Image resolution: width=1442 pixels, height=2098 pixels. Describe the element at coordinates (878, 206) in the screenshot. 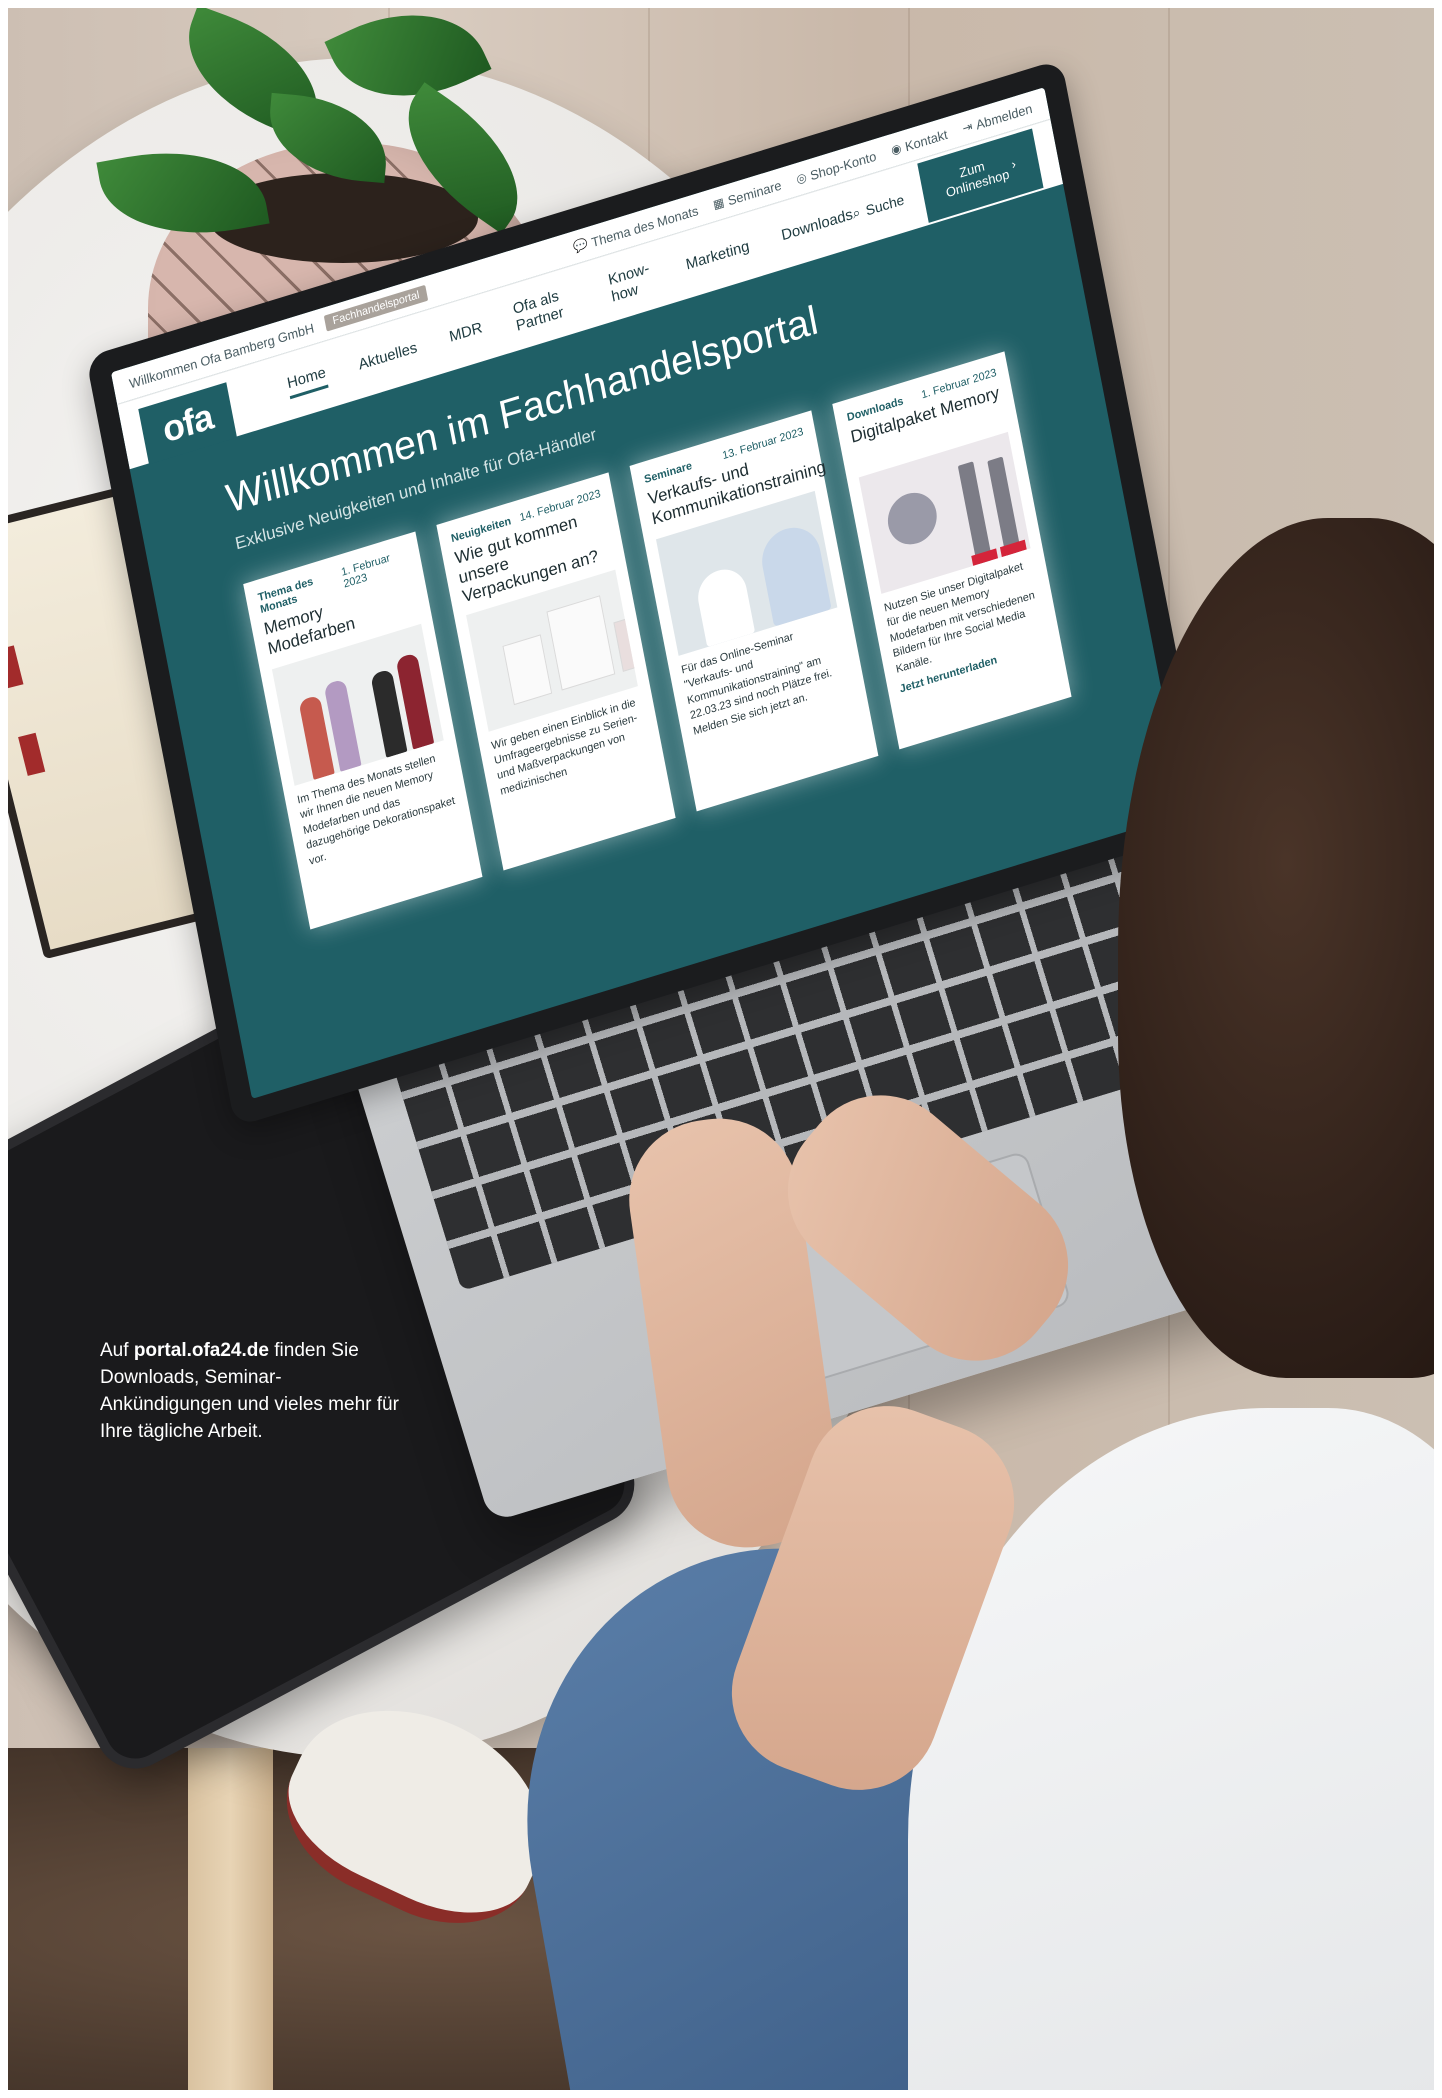

I see `search-button: ⌕ Suche` at that location.